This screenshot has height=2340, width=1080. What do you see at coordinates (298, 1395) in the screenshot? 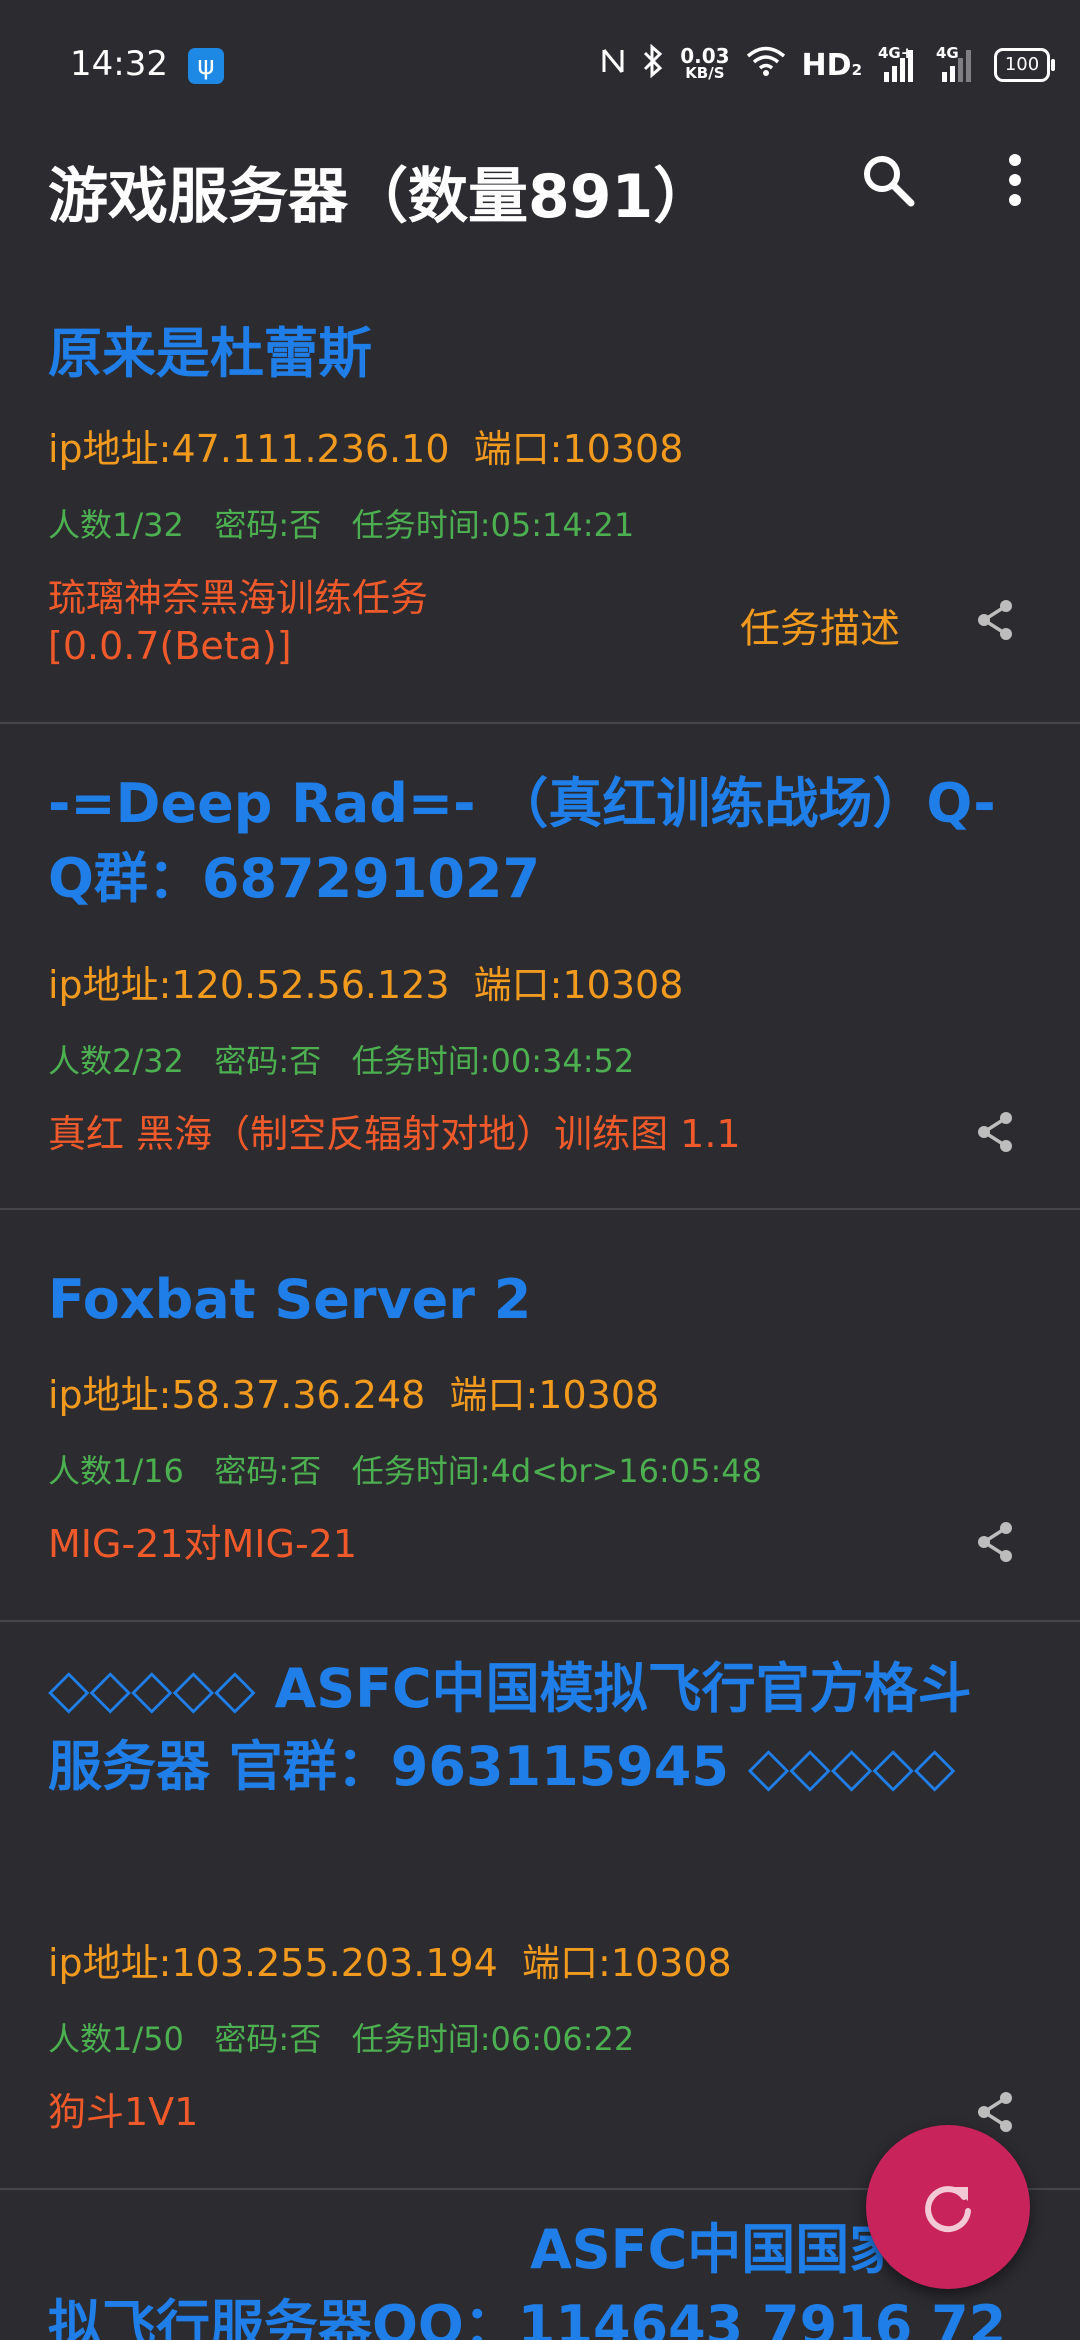
I see `ip-value: 58.37.36.248` at bounding box center [298, 1395].